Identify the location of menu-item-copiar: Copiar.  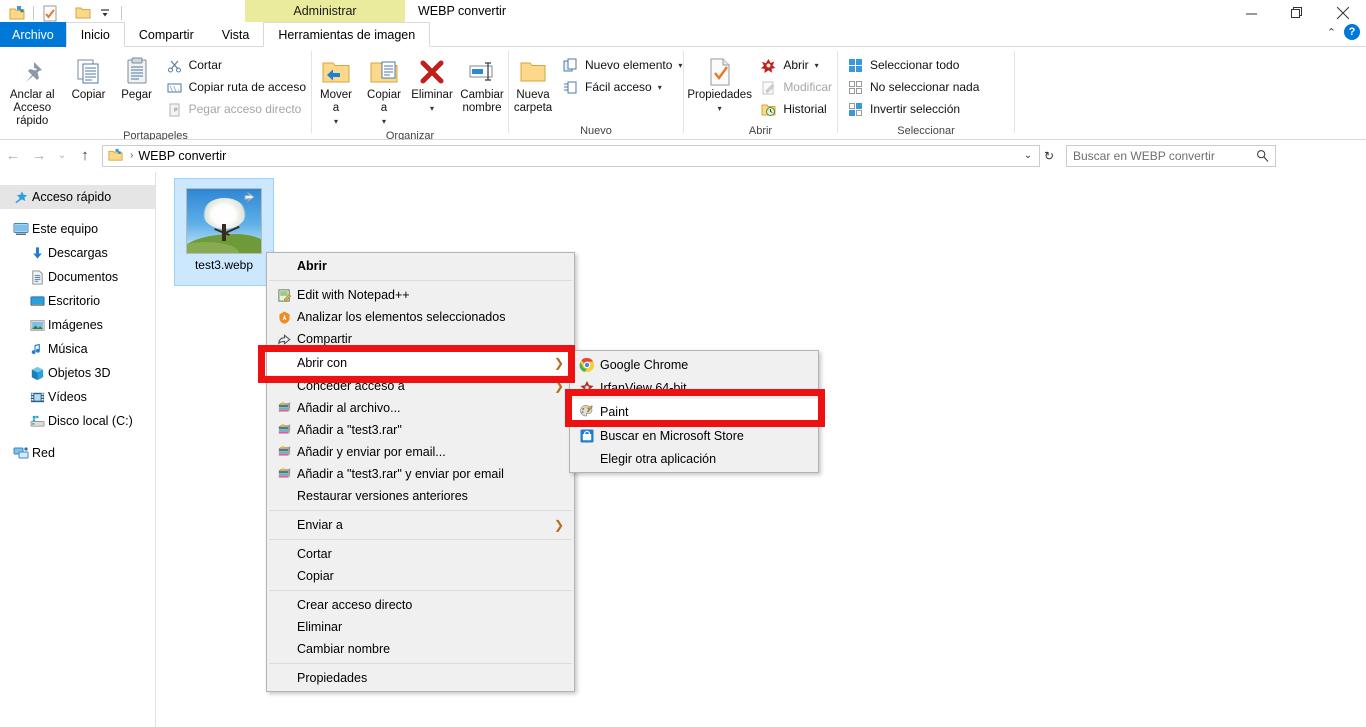
(420, 576).